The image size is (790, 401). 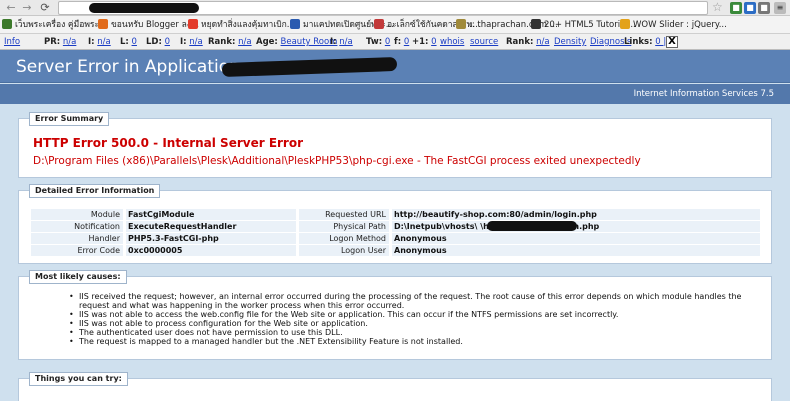 I want to click on address-bar: ← → ⟳ ☆ ■ ■ ■ ≡, so click(x=395, y=8).